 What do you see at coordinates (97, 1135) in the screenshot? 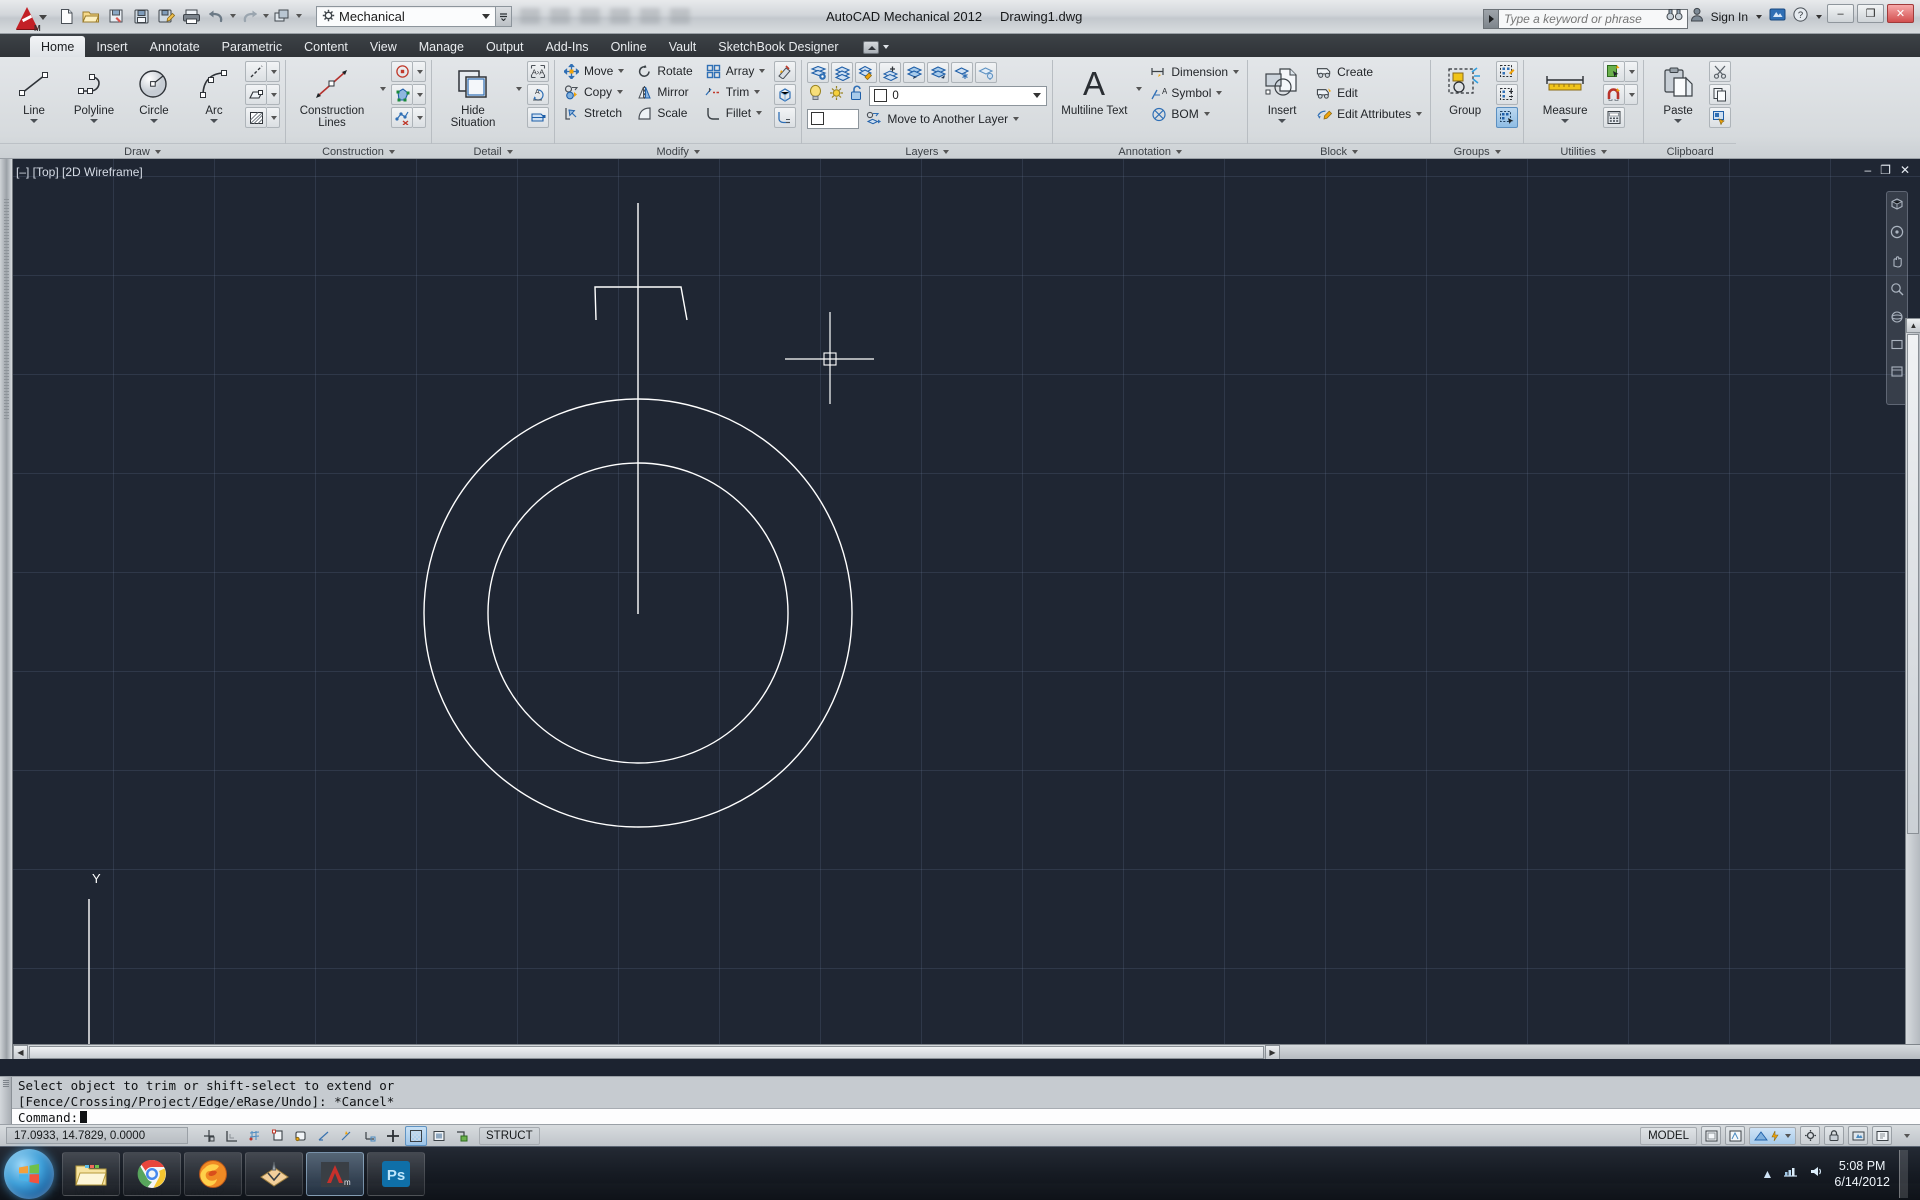
I see `coordinate-display: 17.0933, 14.7829, 0.0000` at bounding box center [97, 1135].